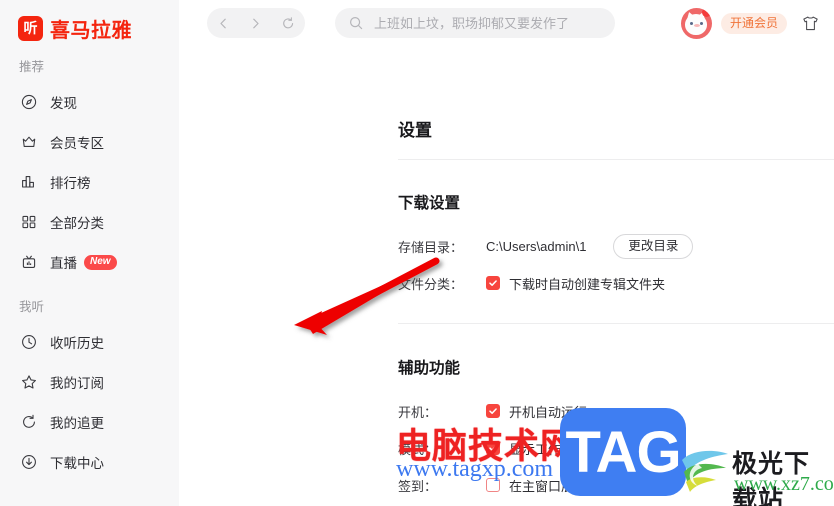 The height and width of the screenshot is (506, 834). What do you see at coordinates (28, 182) in the screenshot?
I see `rank-chart-icon` at bounding box center [28, 182].